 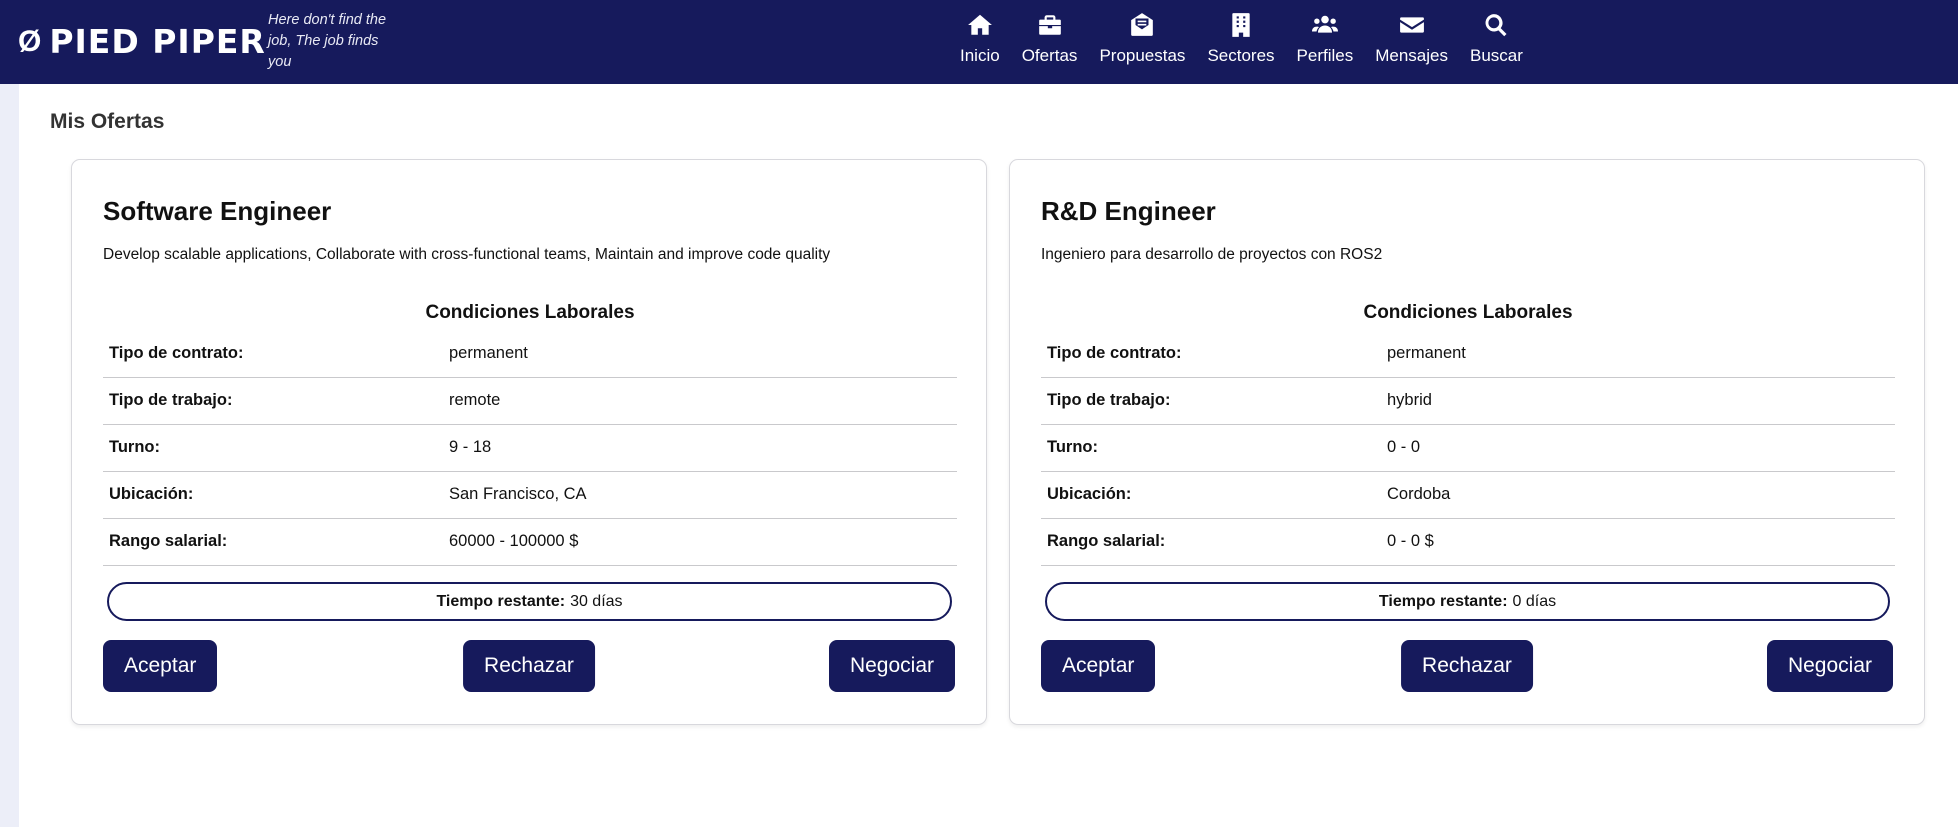 I want to click on table-row: Tipo de trabajo: hybrid, so click(x=1468, y=401).